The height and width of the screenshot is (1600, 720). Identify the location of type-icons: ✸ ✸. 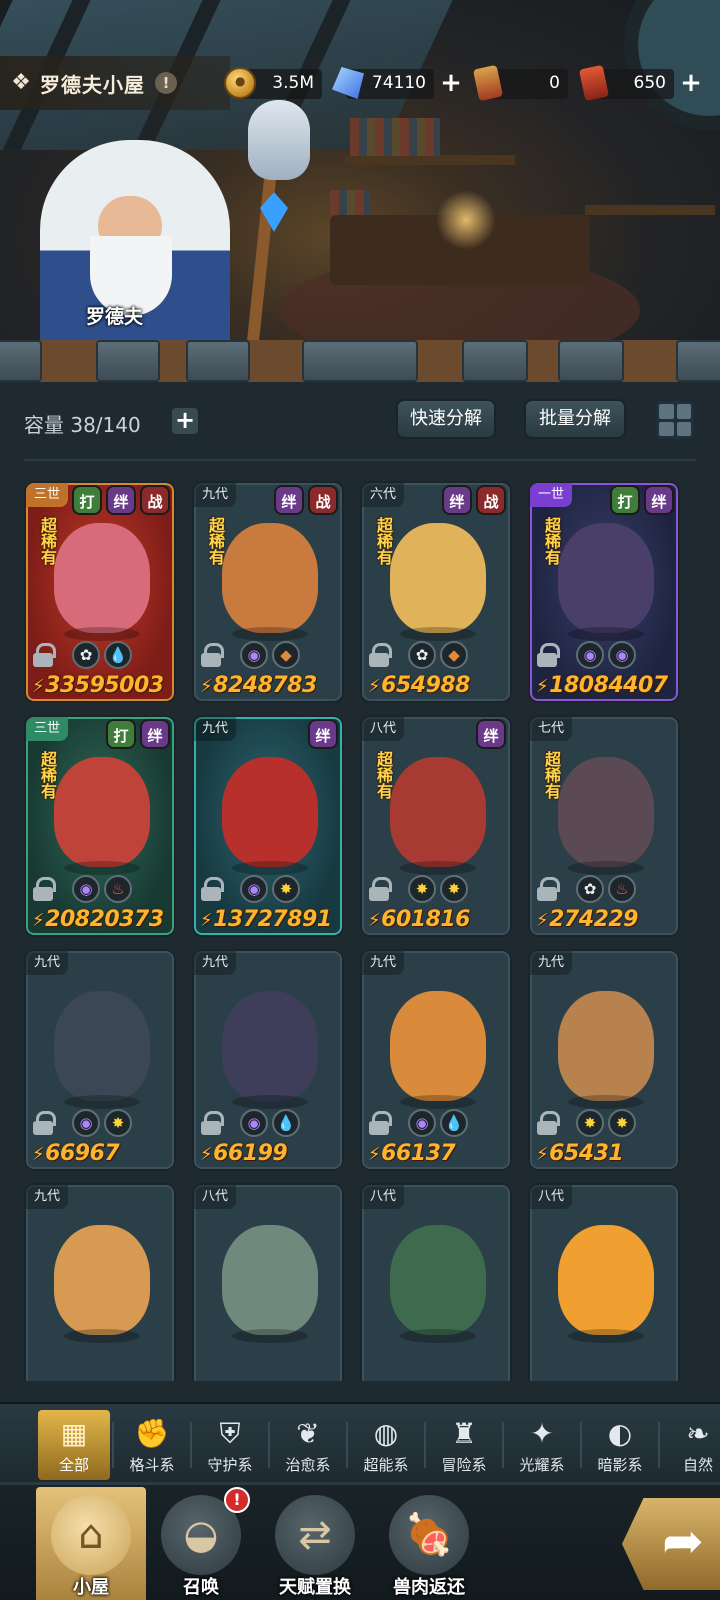
(606, 1123).